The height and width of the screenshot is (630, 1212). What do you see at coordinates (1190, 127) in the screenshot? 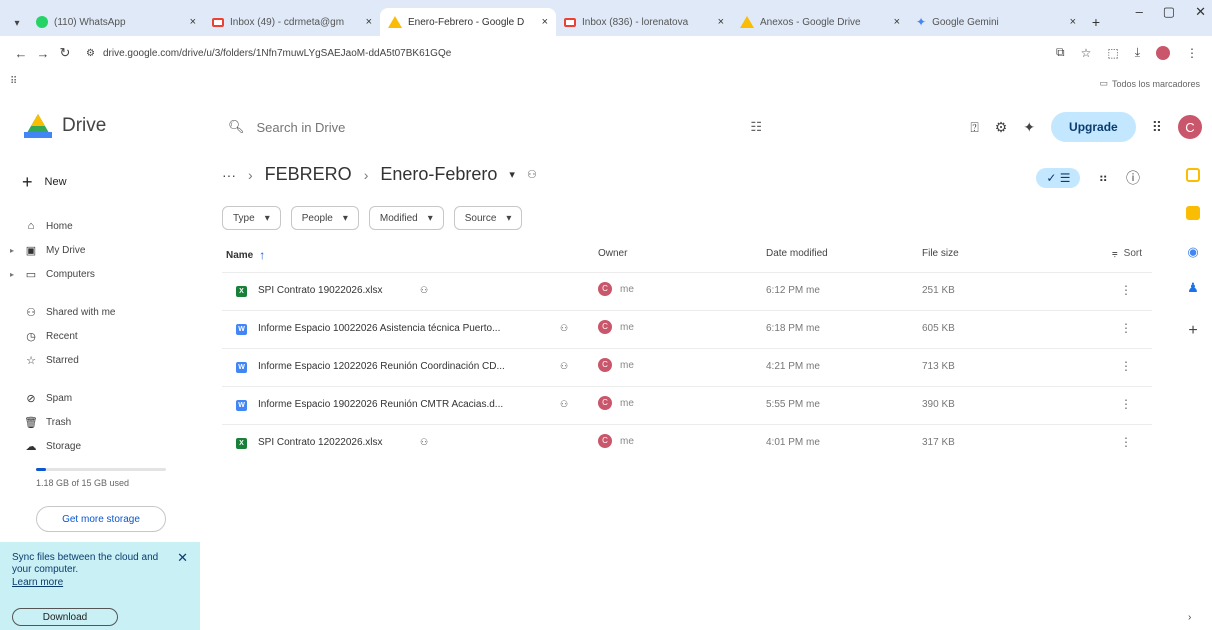
I see `account-avatar: C` at bounding box center [1190, 127].